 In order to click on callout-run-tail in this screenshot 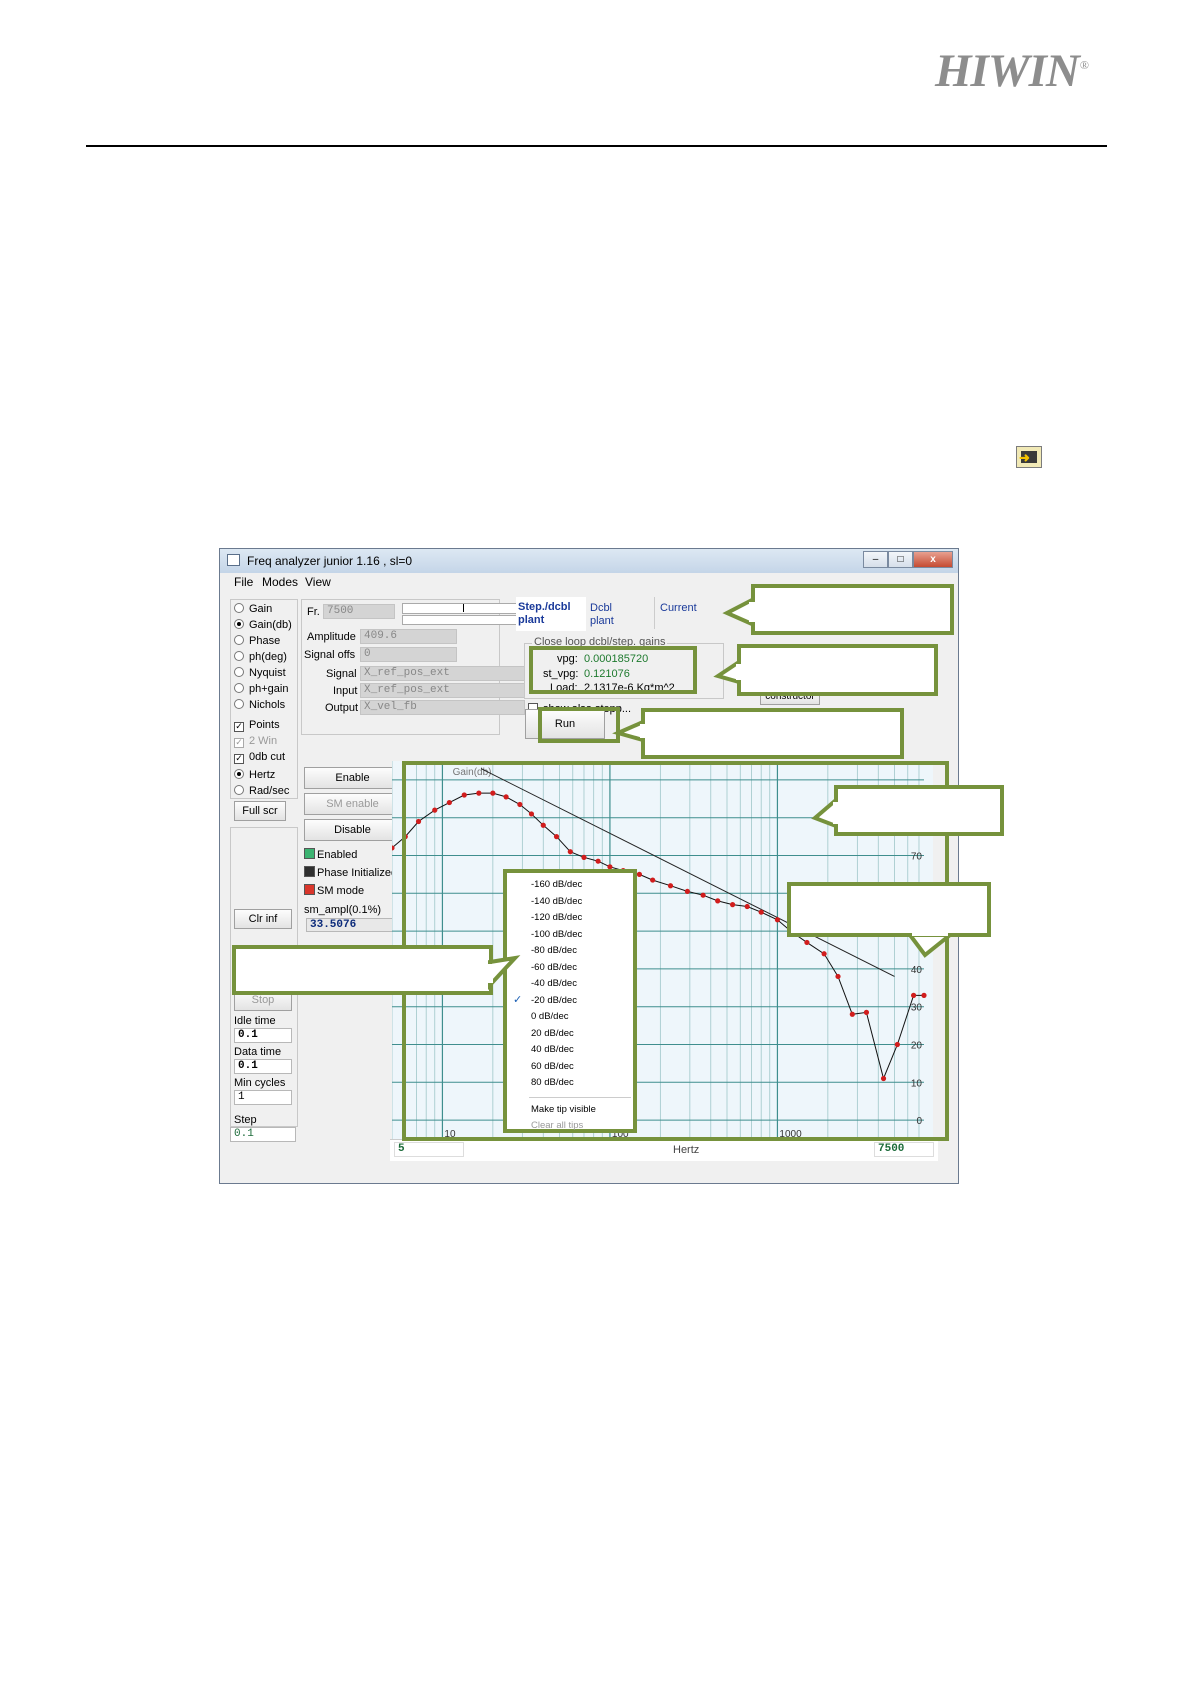, I will do `click(628, 730)`.